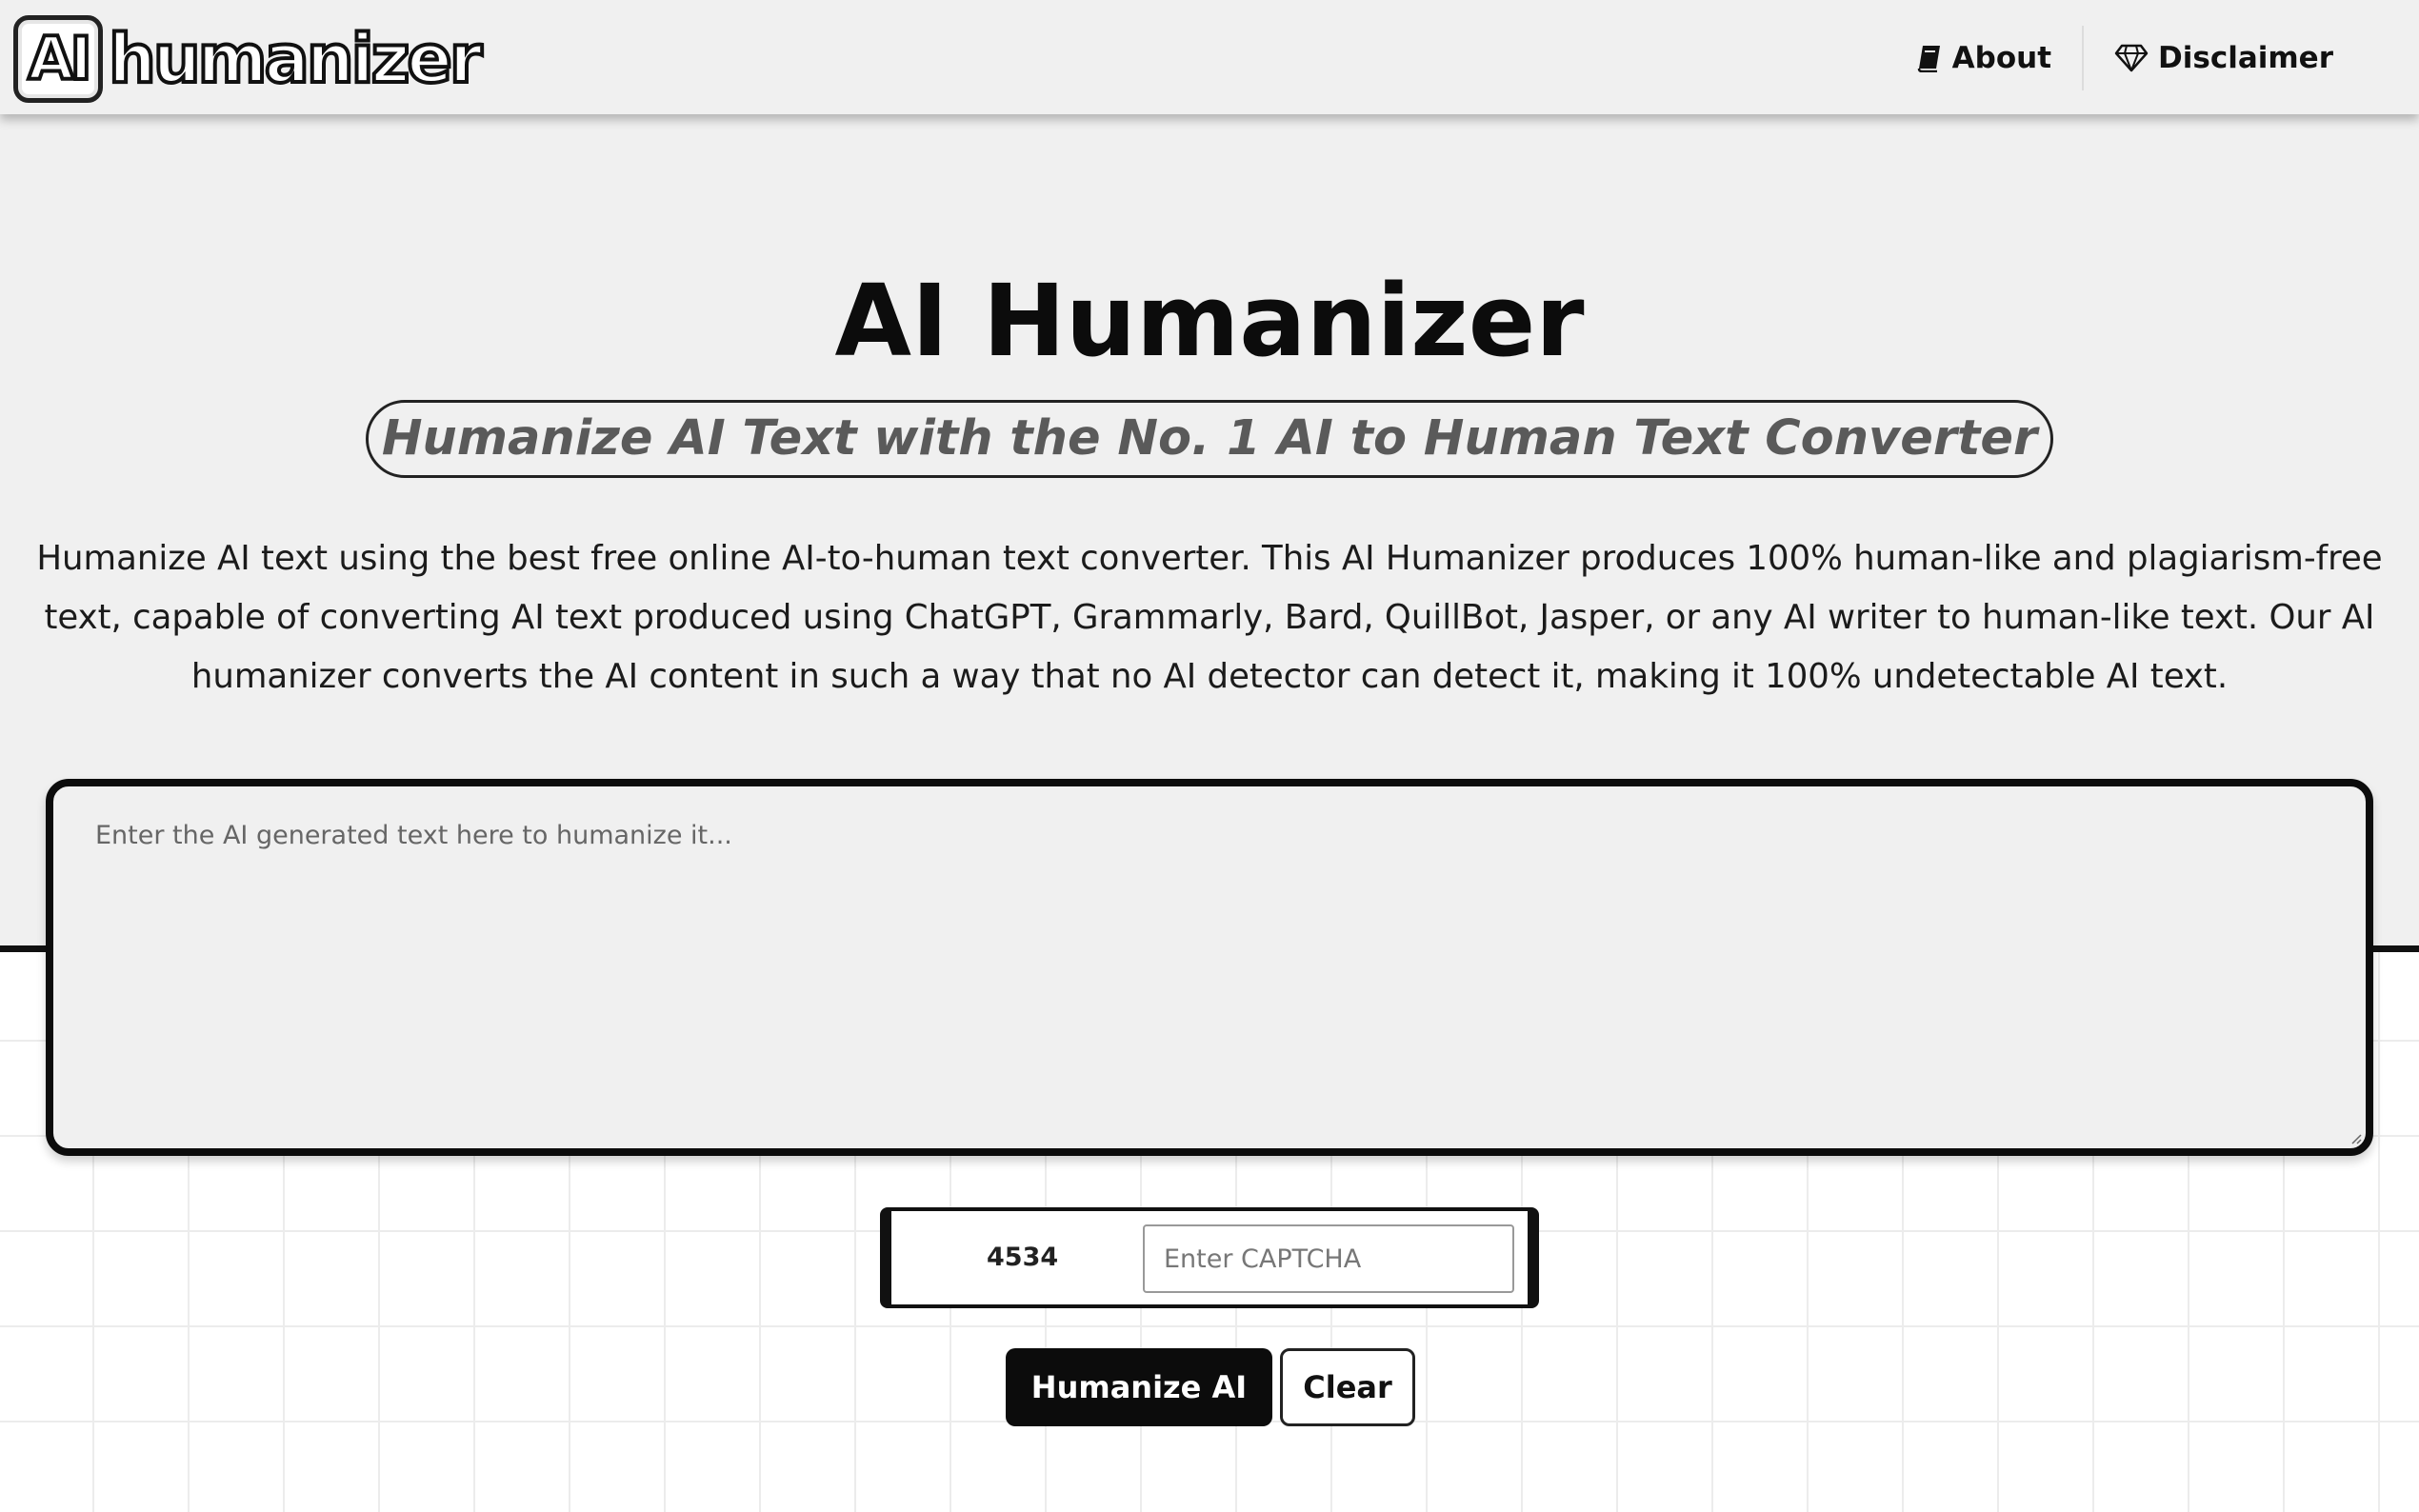  I want to click on humanize-ai-button: Humanize AI, so click(1139, 1387).